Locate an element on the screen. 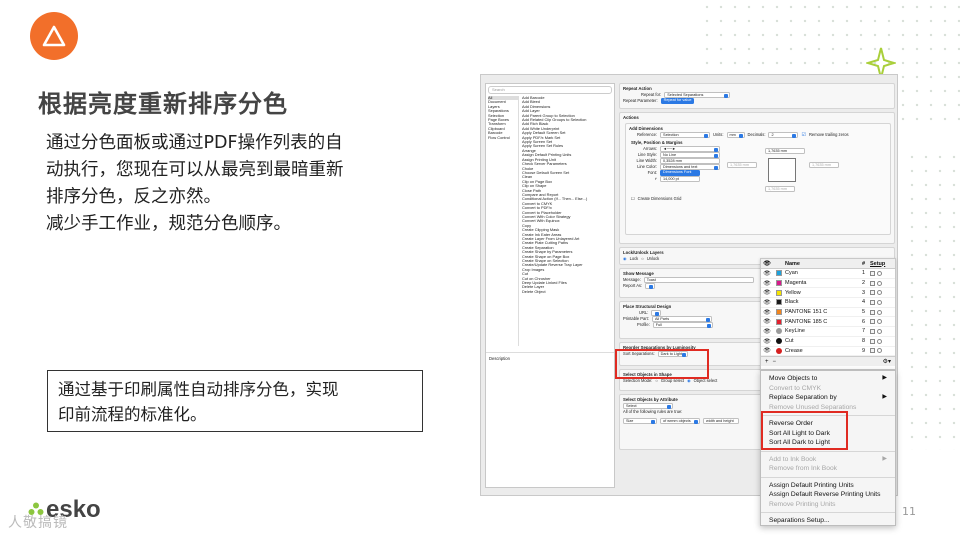  menu-item: Replace Separation by ▶ is located at coordinates (828, 398).